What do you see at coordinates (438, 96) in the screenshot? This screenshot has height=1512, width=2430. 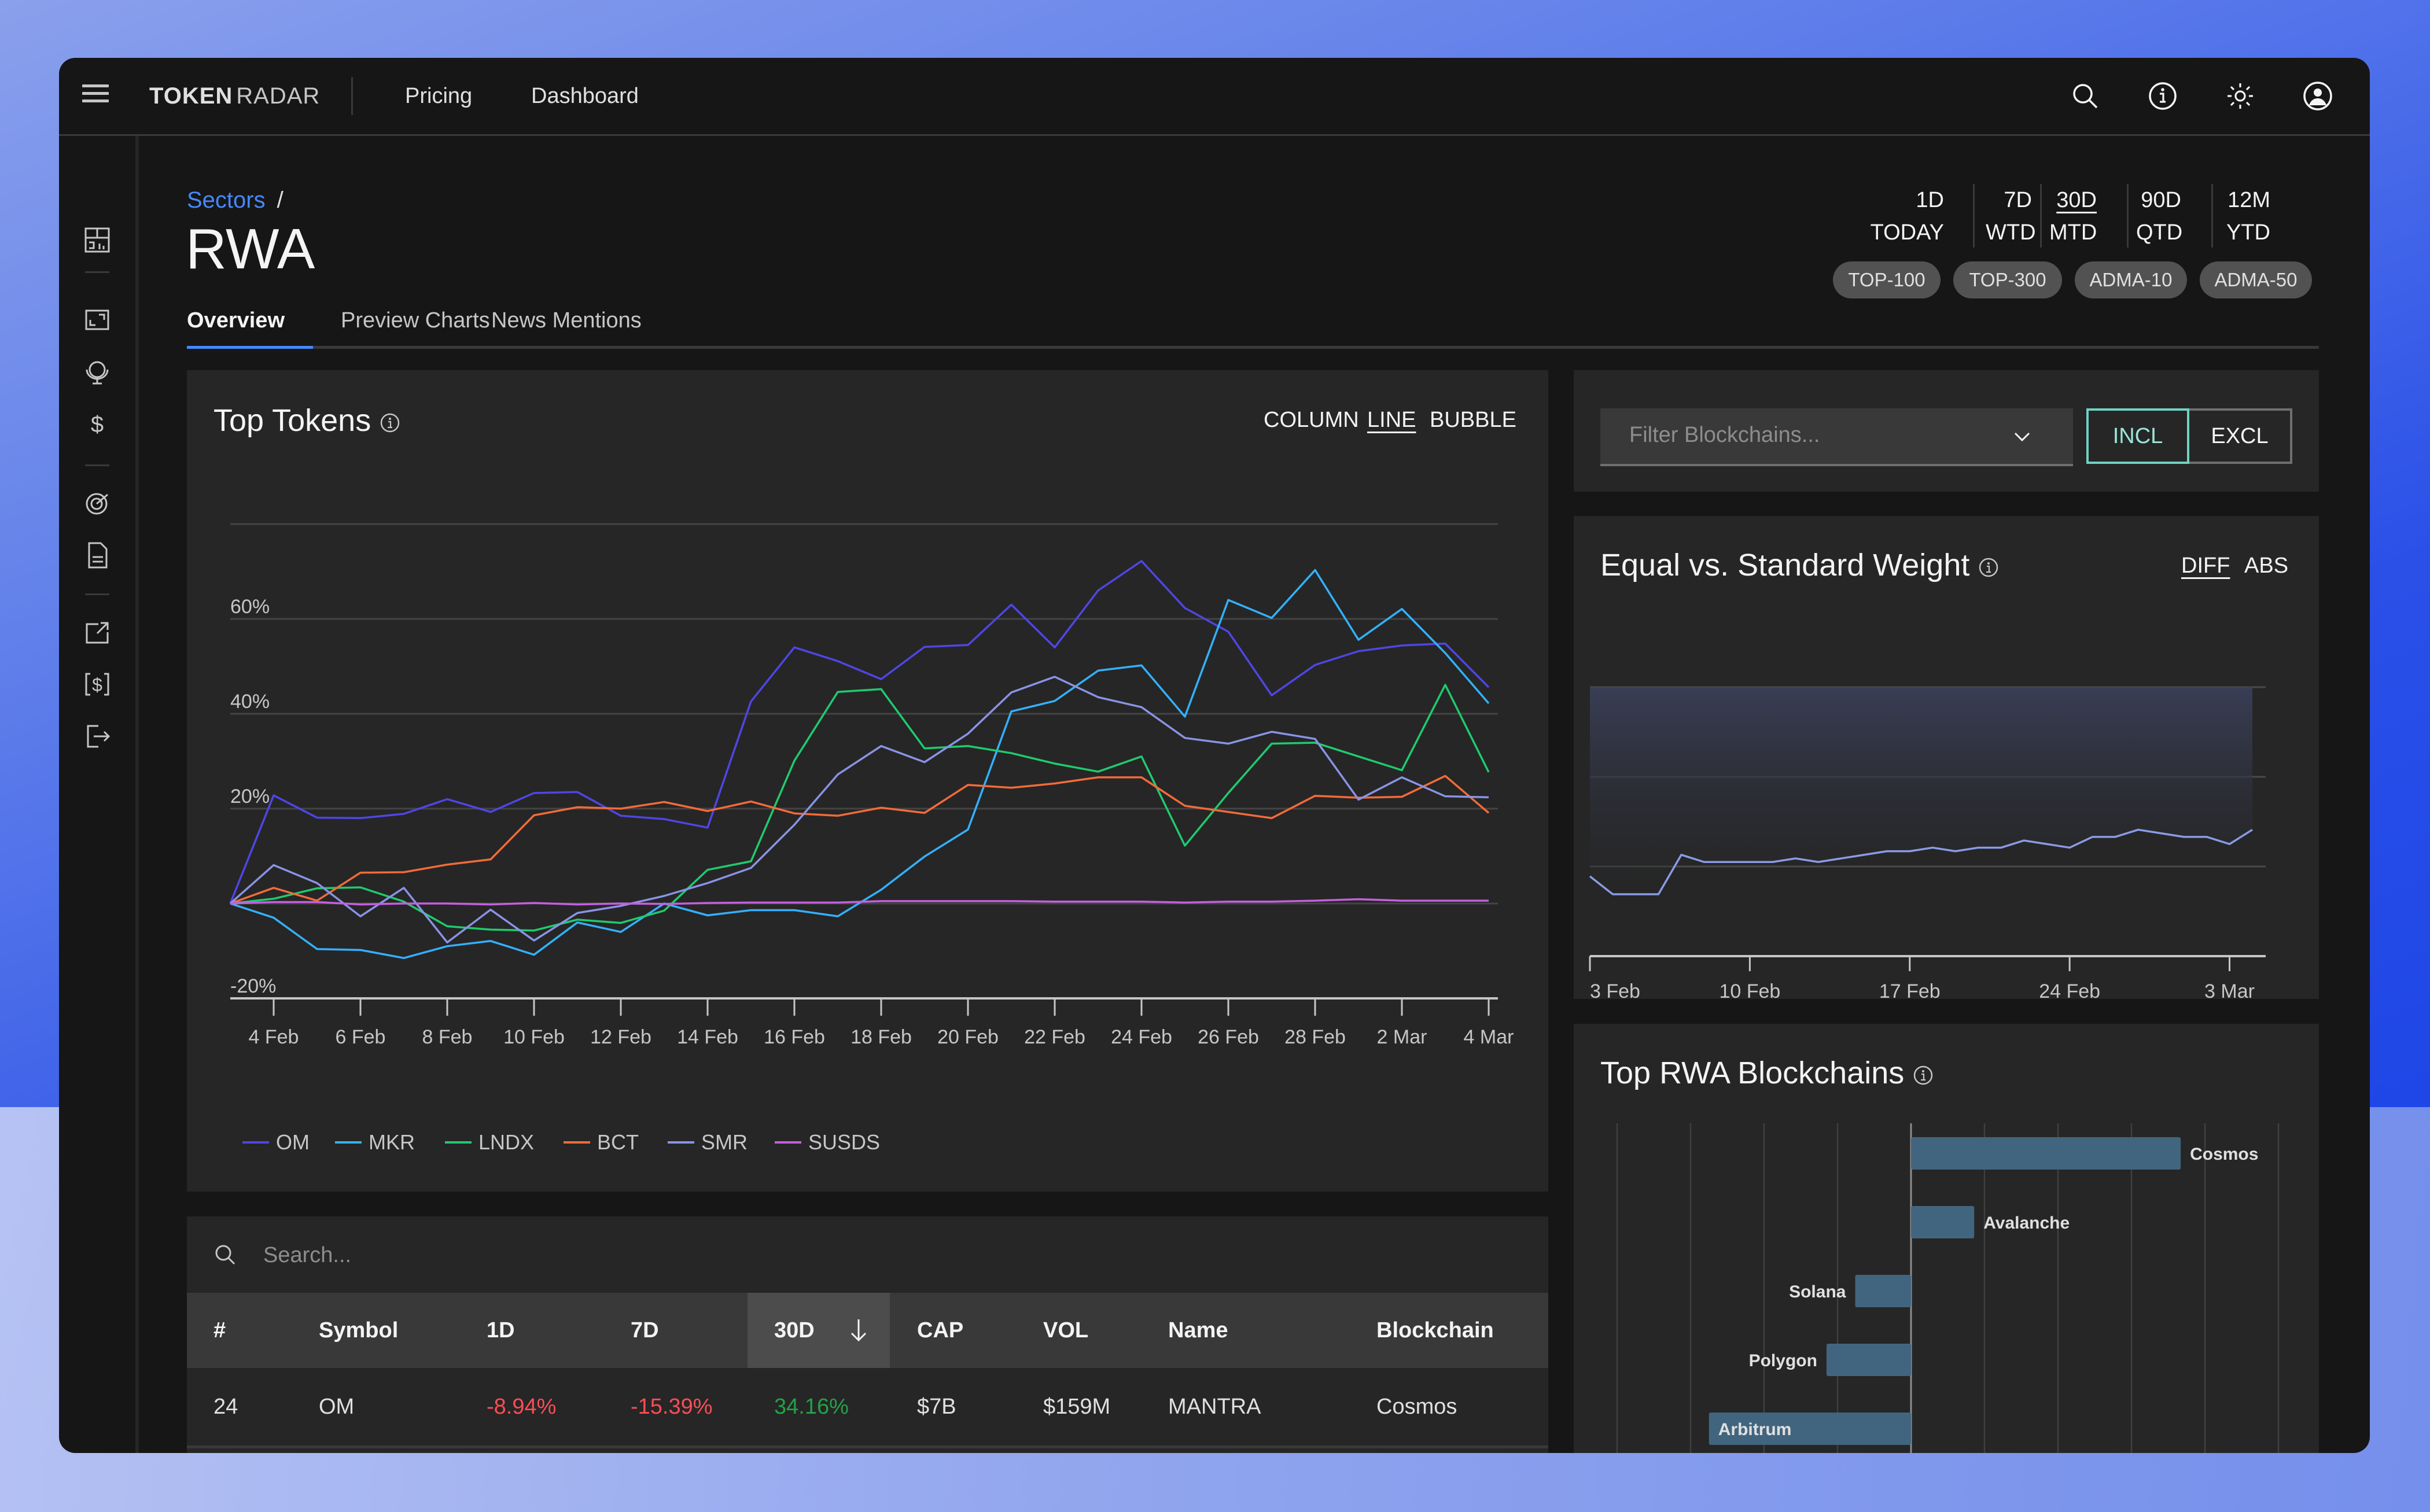 I see `nav-link-pricing: Pricing` at bounding box center [438, 96].